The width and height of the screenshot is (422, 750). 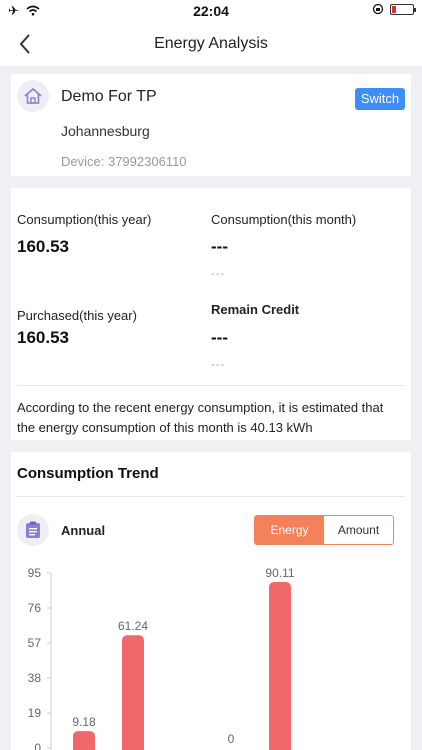 I want to click on nav-bar: Energy Analysis, so click(x=211, y=44).